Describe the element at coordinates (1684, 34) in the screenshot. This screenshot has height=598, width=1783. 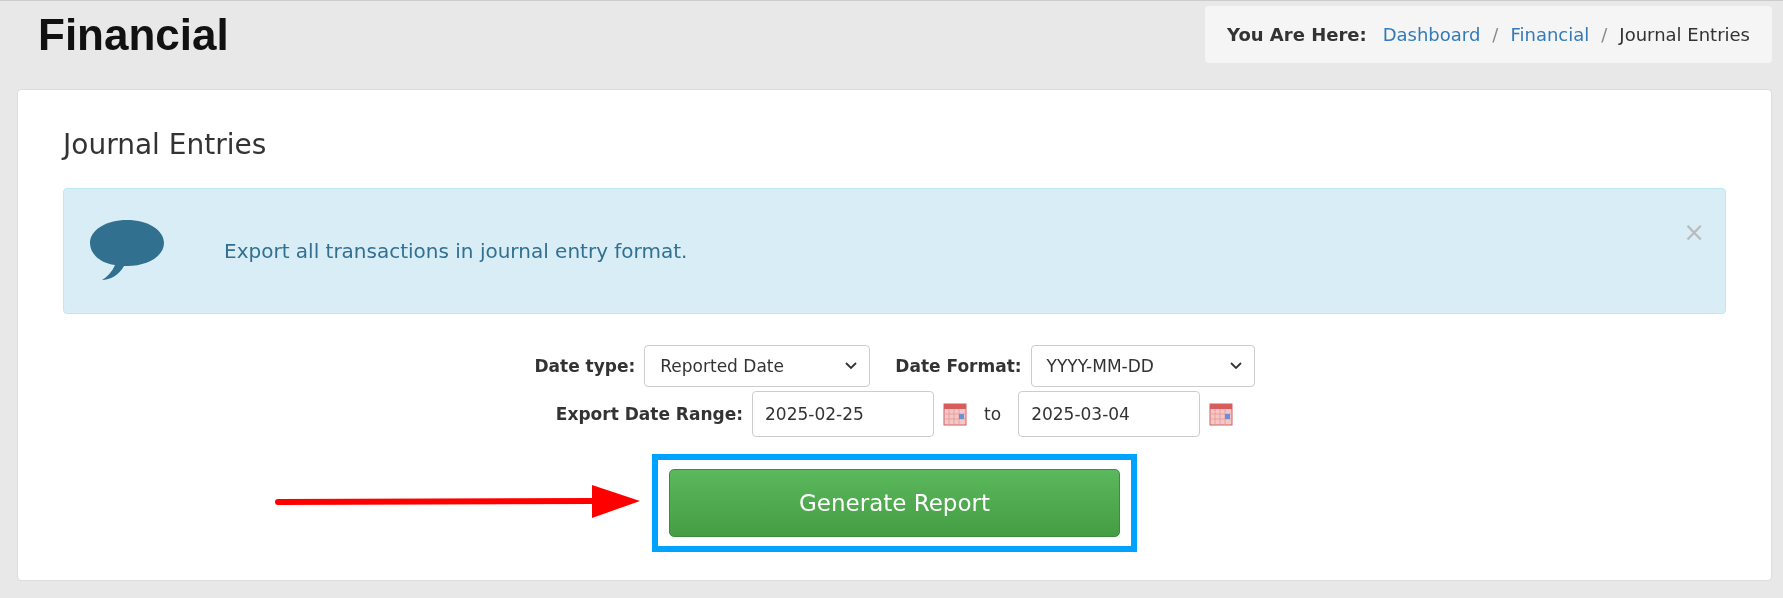
I see `breadcrumb-current: Journal Entries` at that location.